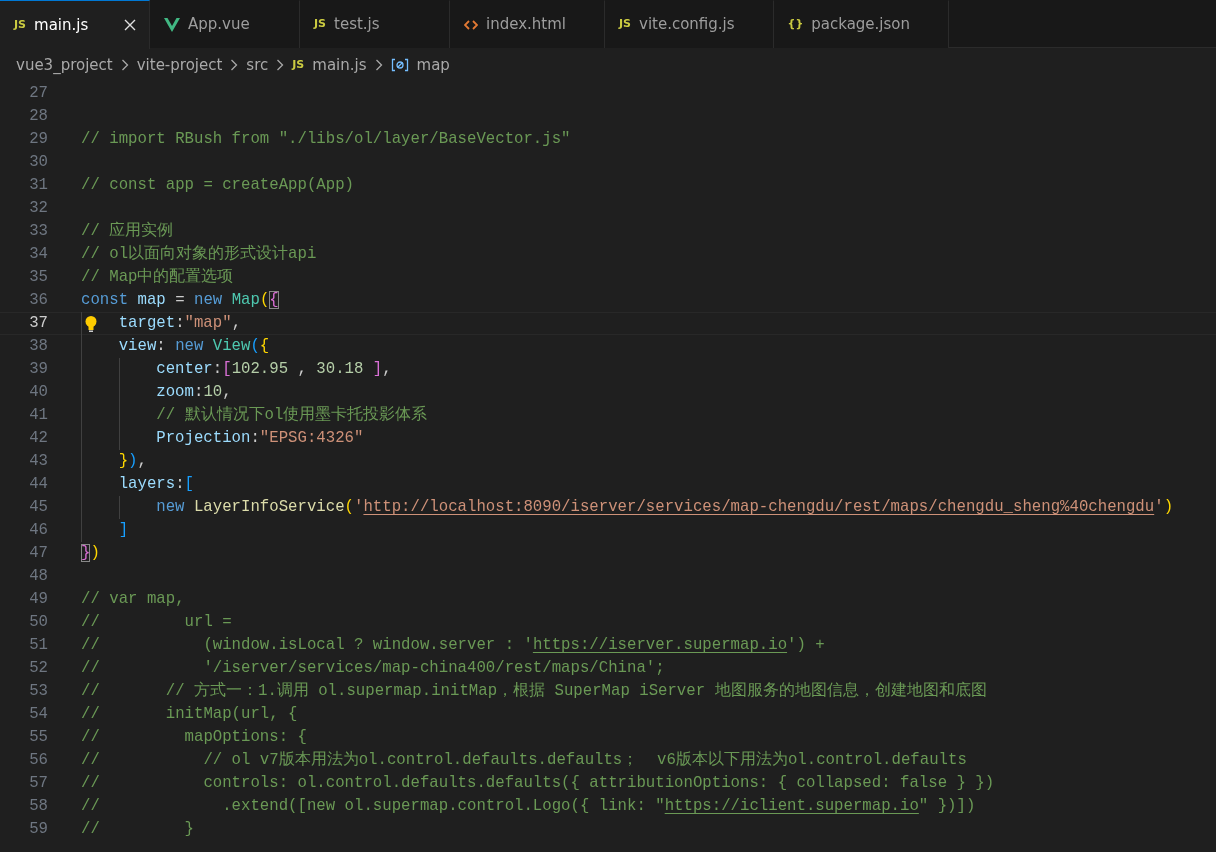 Image resolution: width=1216 pixels, height=852 pixels. What do you see at coordinates (156, 622) in the screenshot?
I see `code-line: // url =` at bounding box center [156, 622].